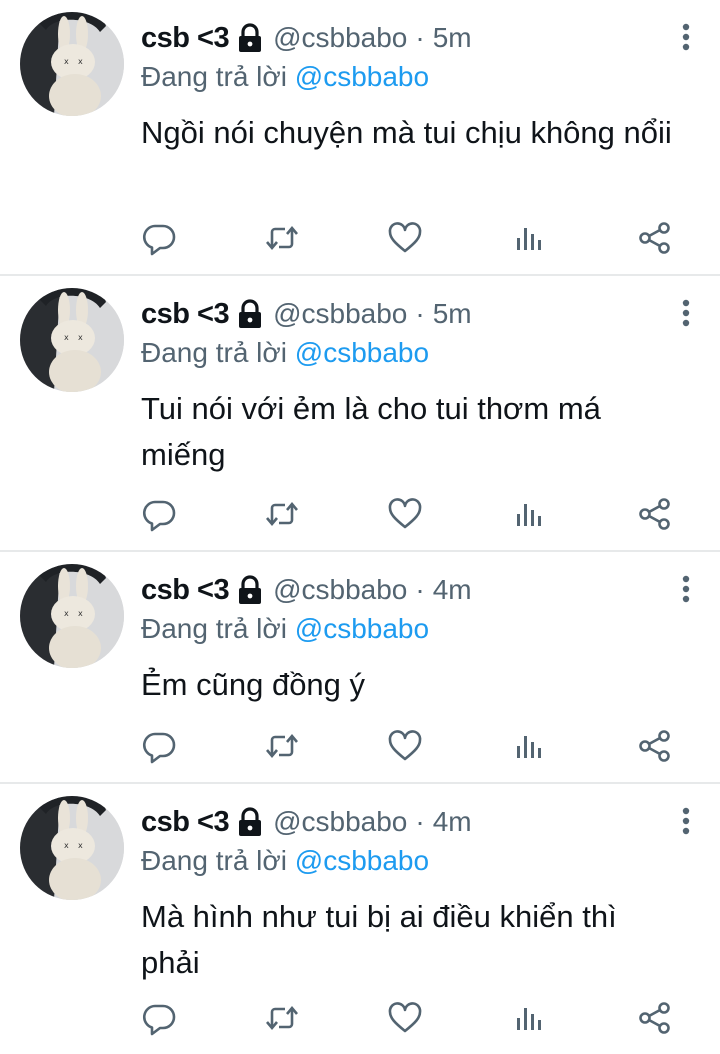 This screenshot has width=720, height=1054. Describe the element at coordinates (253, 684) in the screenshot. I see `tweet-text: Ẻm cũng đồng ý` at that location.